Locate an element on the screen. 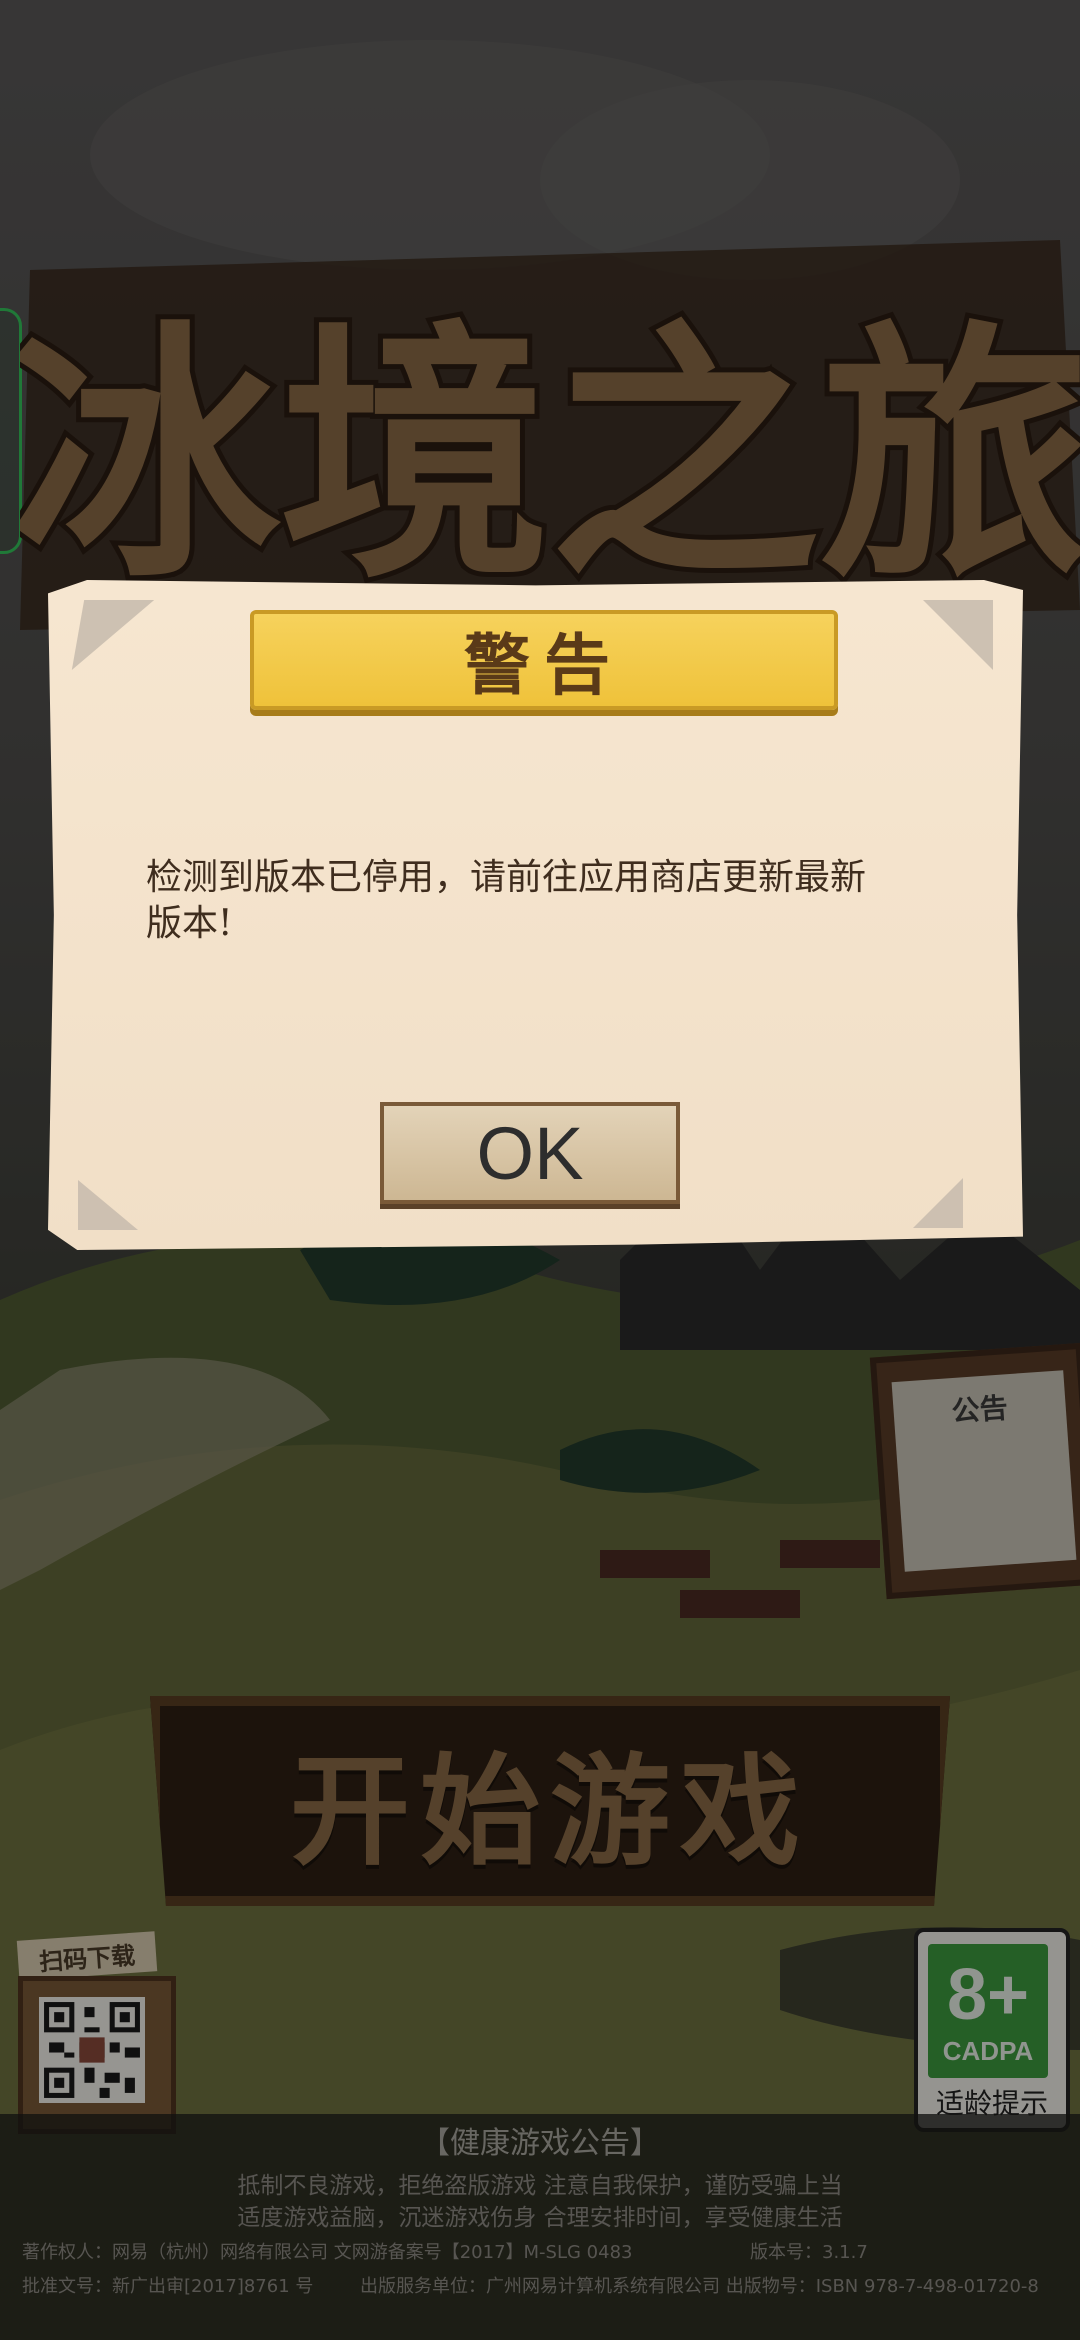  dialog-title: 警告 is located at coordinates (544, 665).